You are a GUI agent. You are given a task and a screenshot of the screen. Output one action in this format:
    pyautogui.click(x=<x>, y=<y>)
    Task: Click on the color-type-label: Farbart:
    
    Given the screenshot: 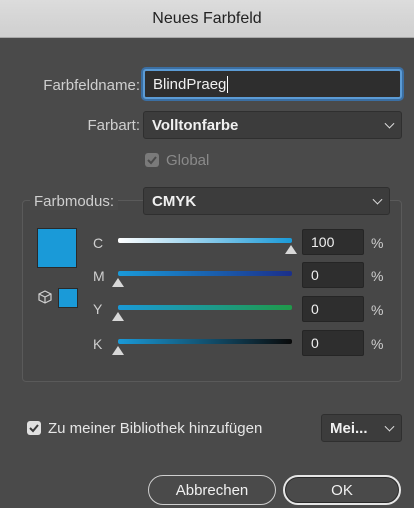 What is the action you would take?
    pyautogui.click(x=113, y=125)
    